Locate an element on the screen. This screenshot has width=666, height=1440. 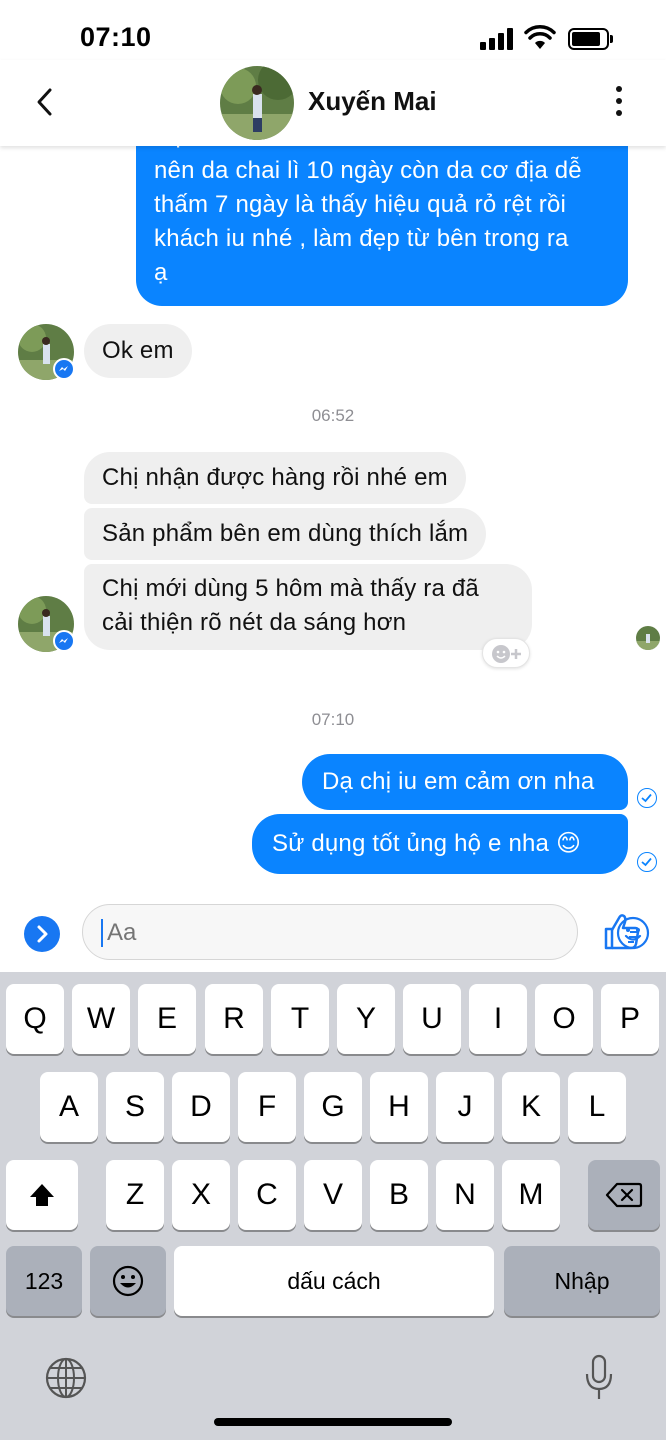
home-indicator is located at coordinates (333, 1422).